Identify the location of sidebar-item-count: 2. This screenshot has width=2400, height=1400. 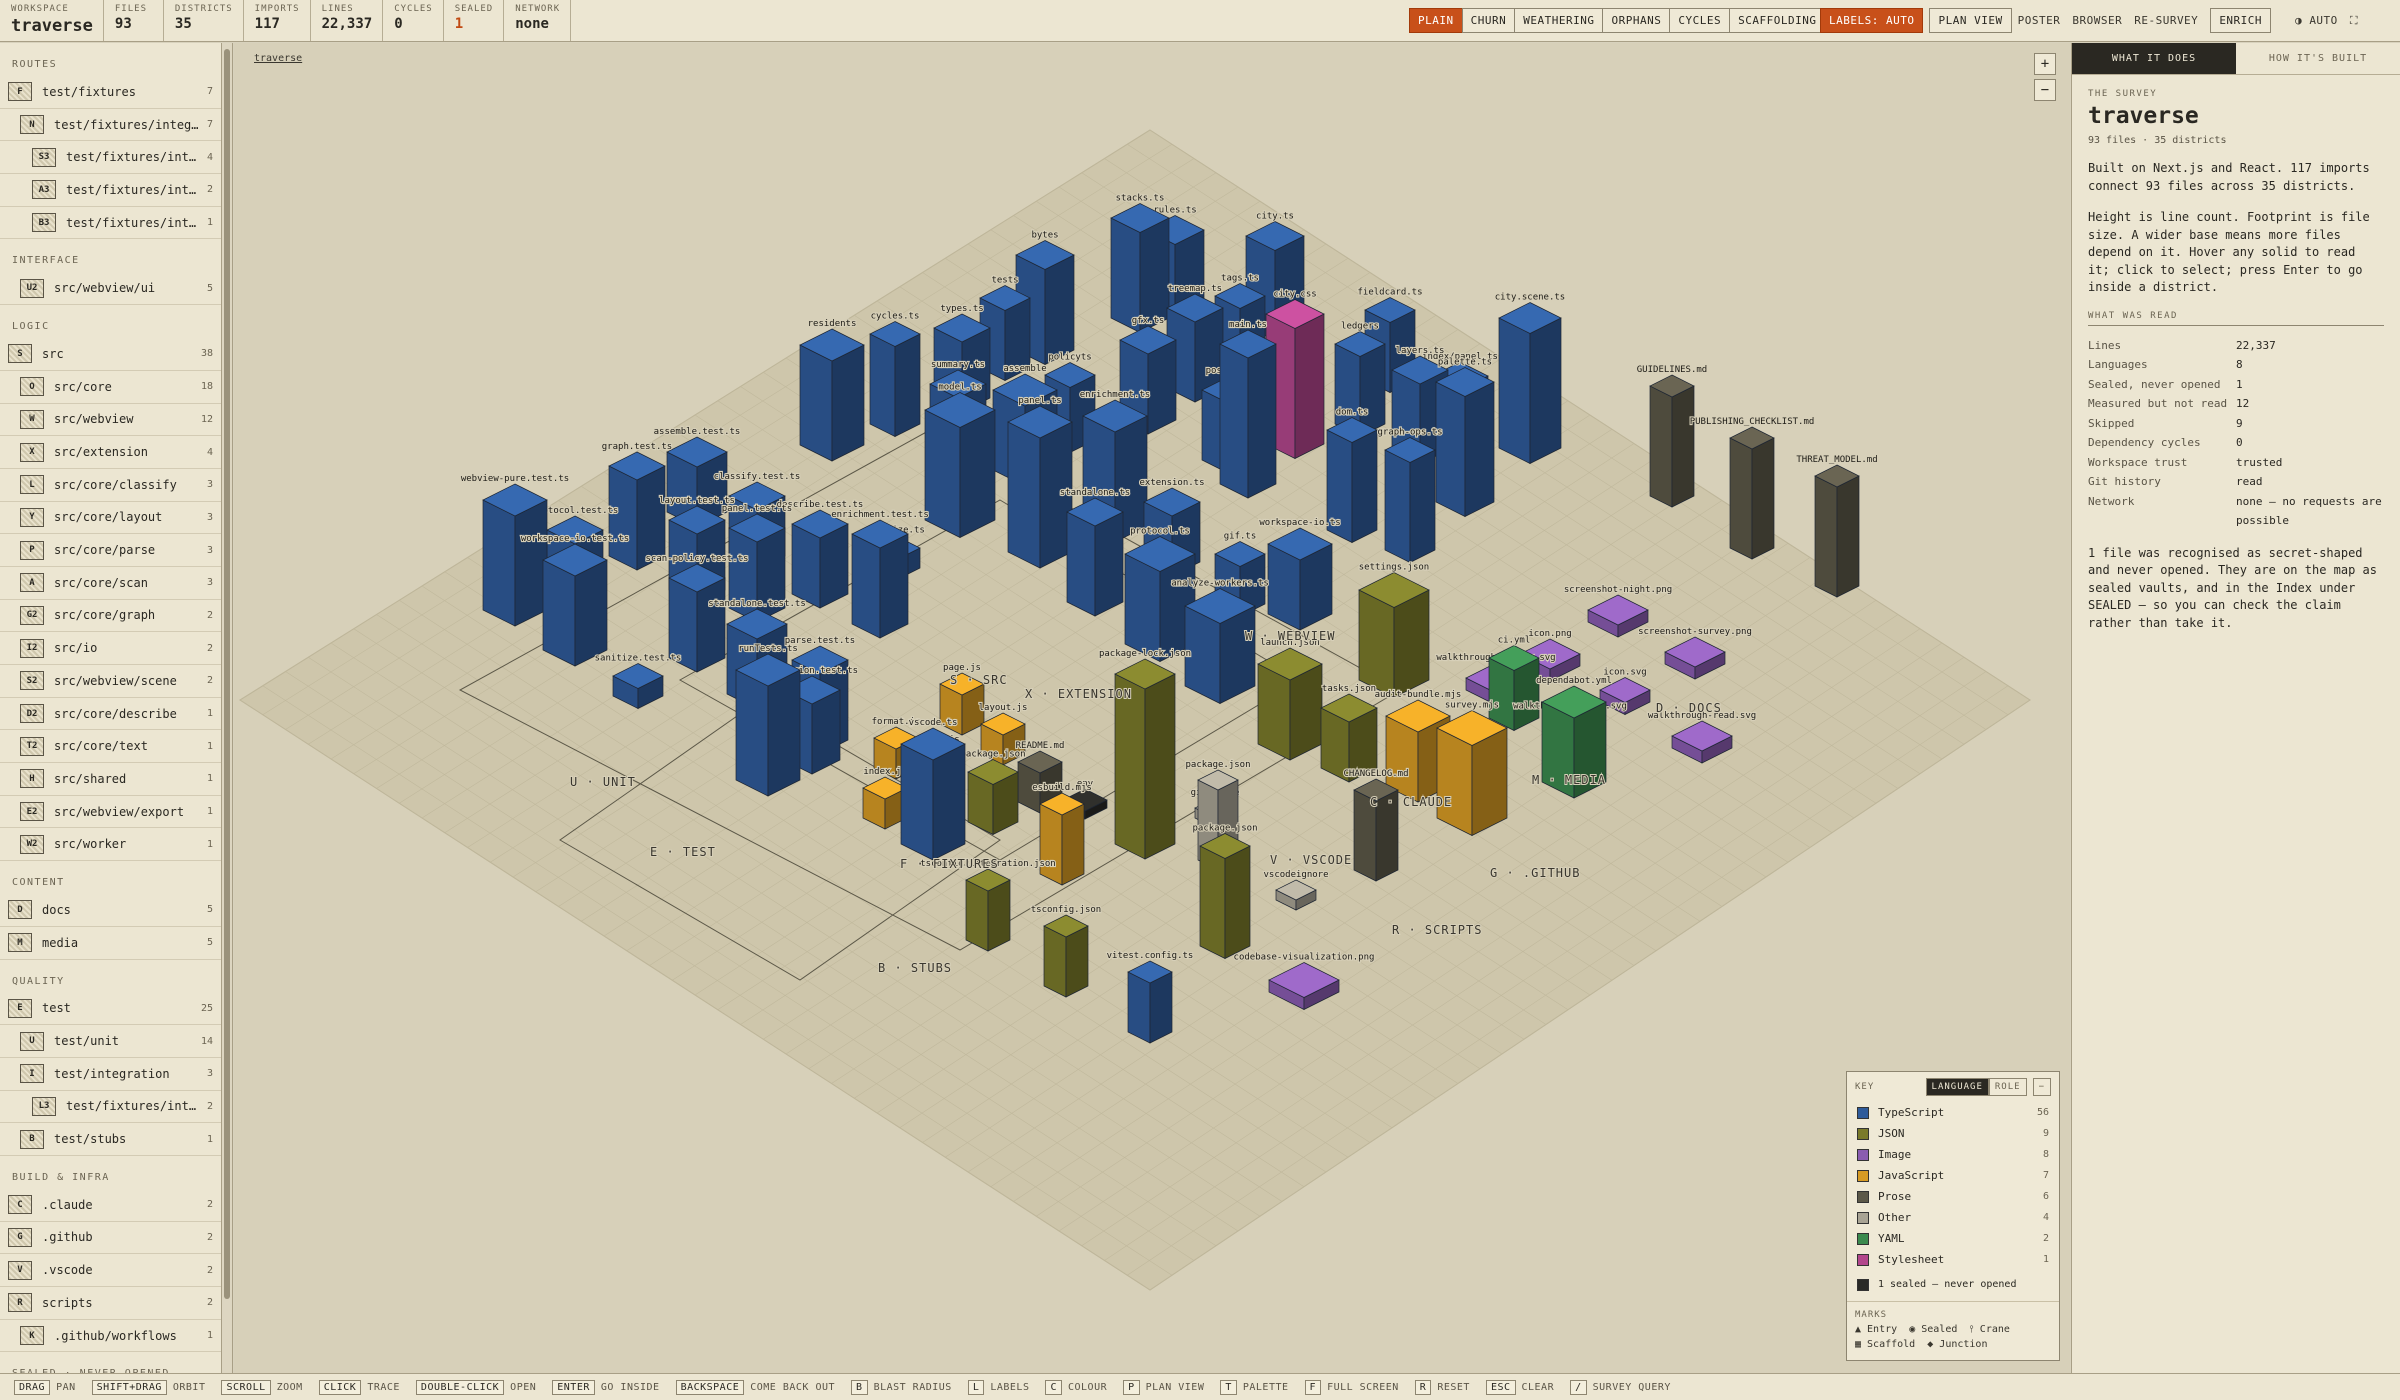
(209, 190).